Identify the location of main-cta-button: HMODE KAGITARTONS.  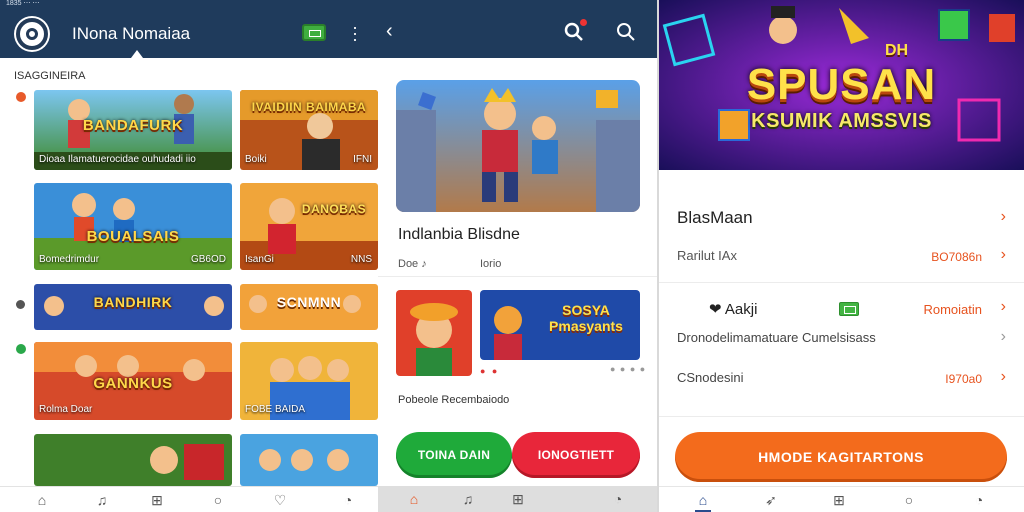
(841, 457).